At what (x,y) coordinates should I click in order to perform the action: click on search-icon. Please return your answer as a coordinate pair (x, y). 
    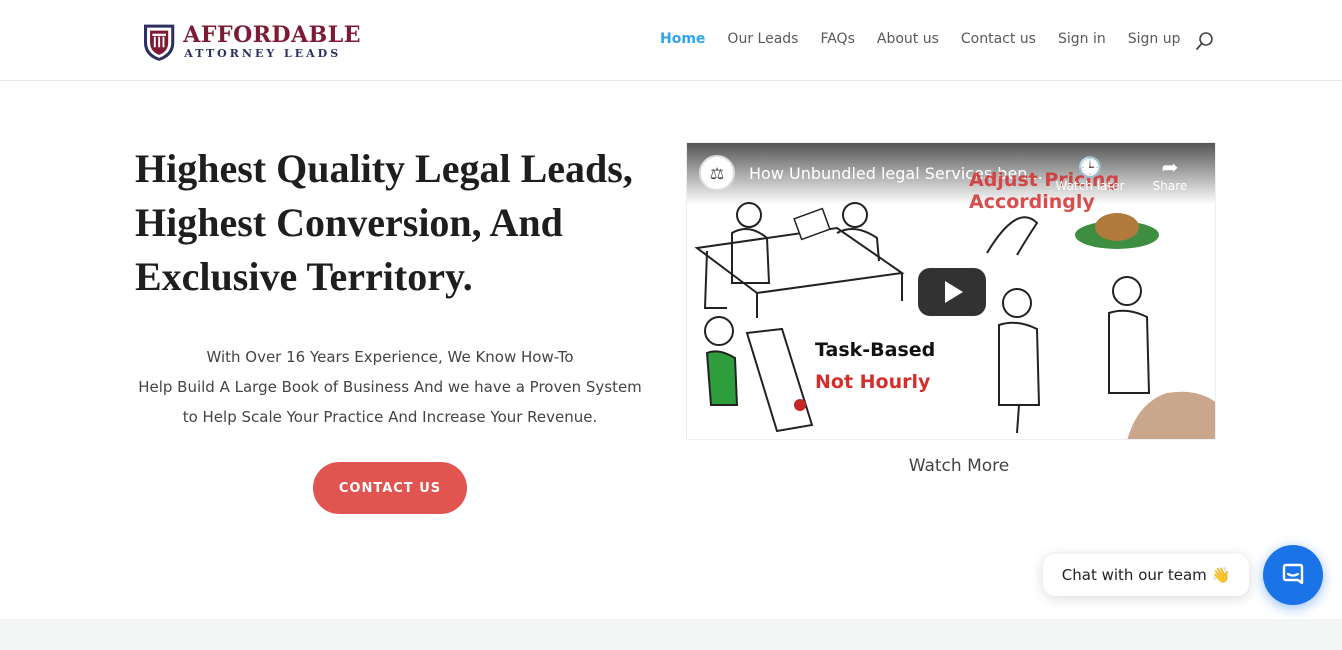
    Looking at the image, I should click on (1205, 41).